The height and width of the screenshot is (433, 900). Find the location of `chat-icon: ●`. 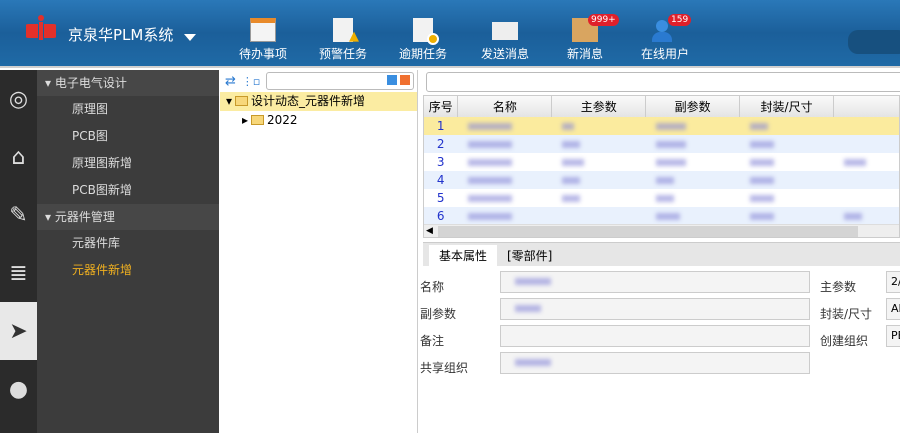

chat-icon: ● is located at coordinates (18, 389).